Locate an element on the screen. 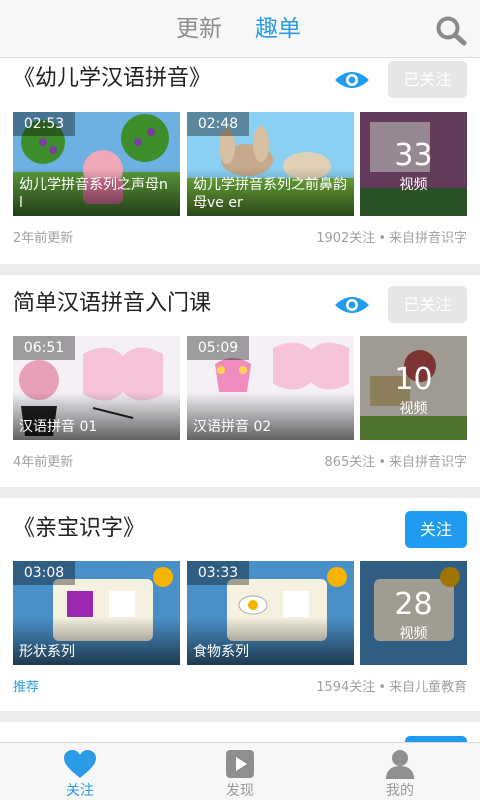 This screenshot has height=800, width=480. video-title: 形状系列 is located at coordinates (47, 652).